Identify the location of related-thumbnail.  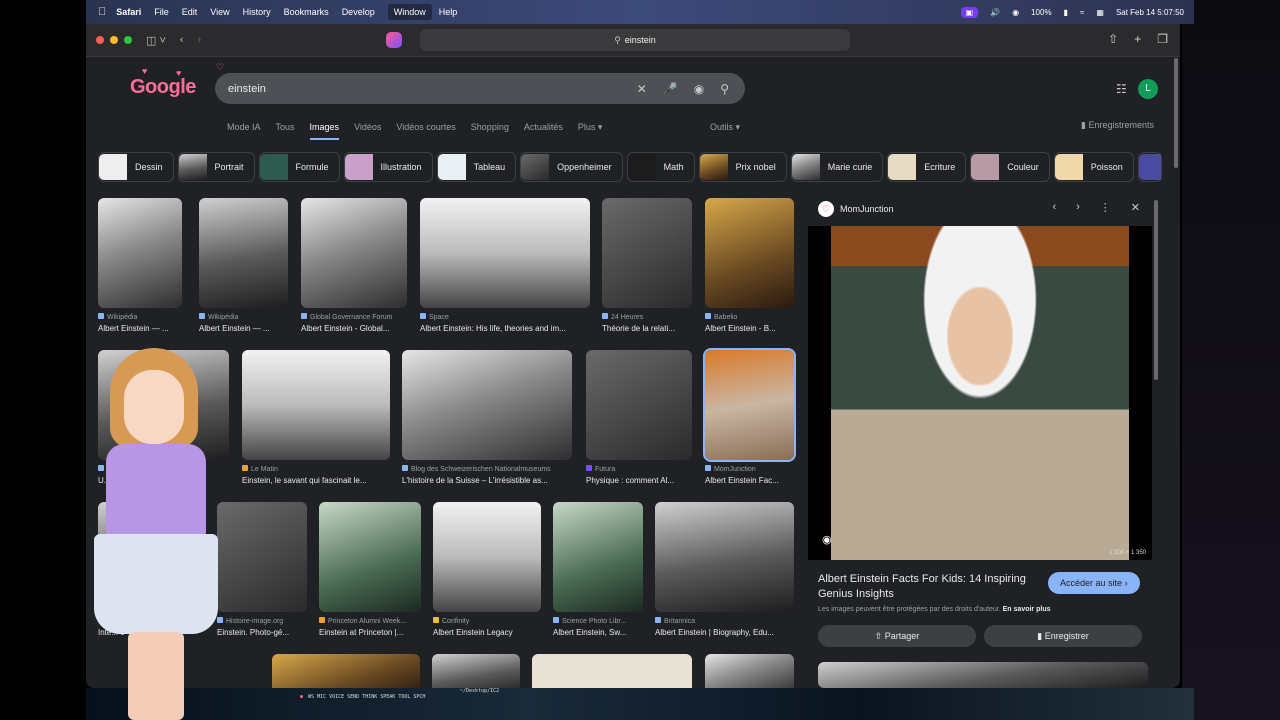
(983, 675).